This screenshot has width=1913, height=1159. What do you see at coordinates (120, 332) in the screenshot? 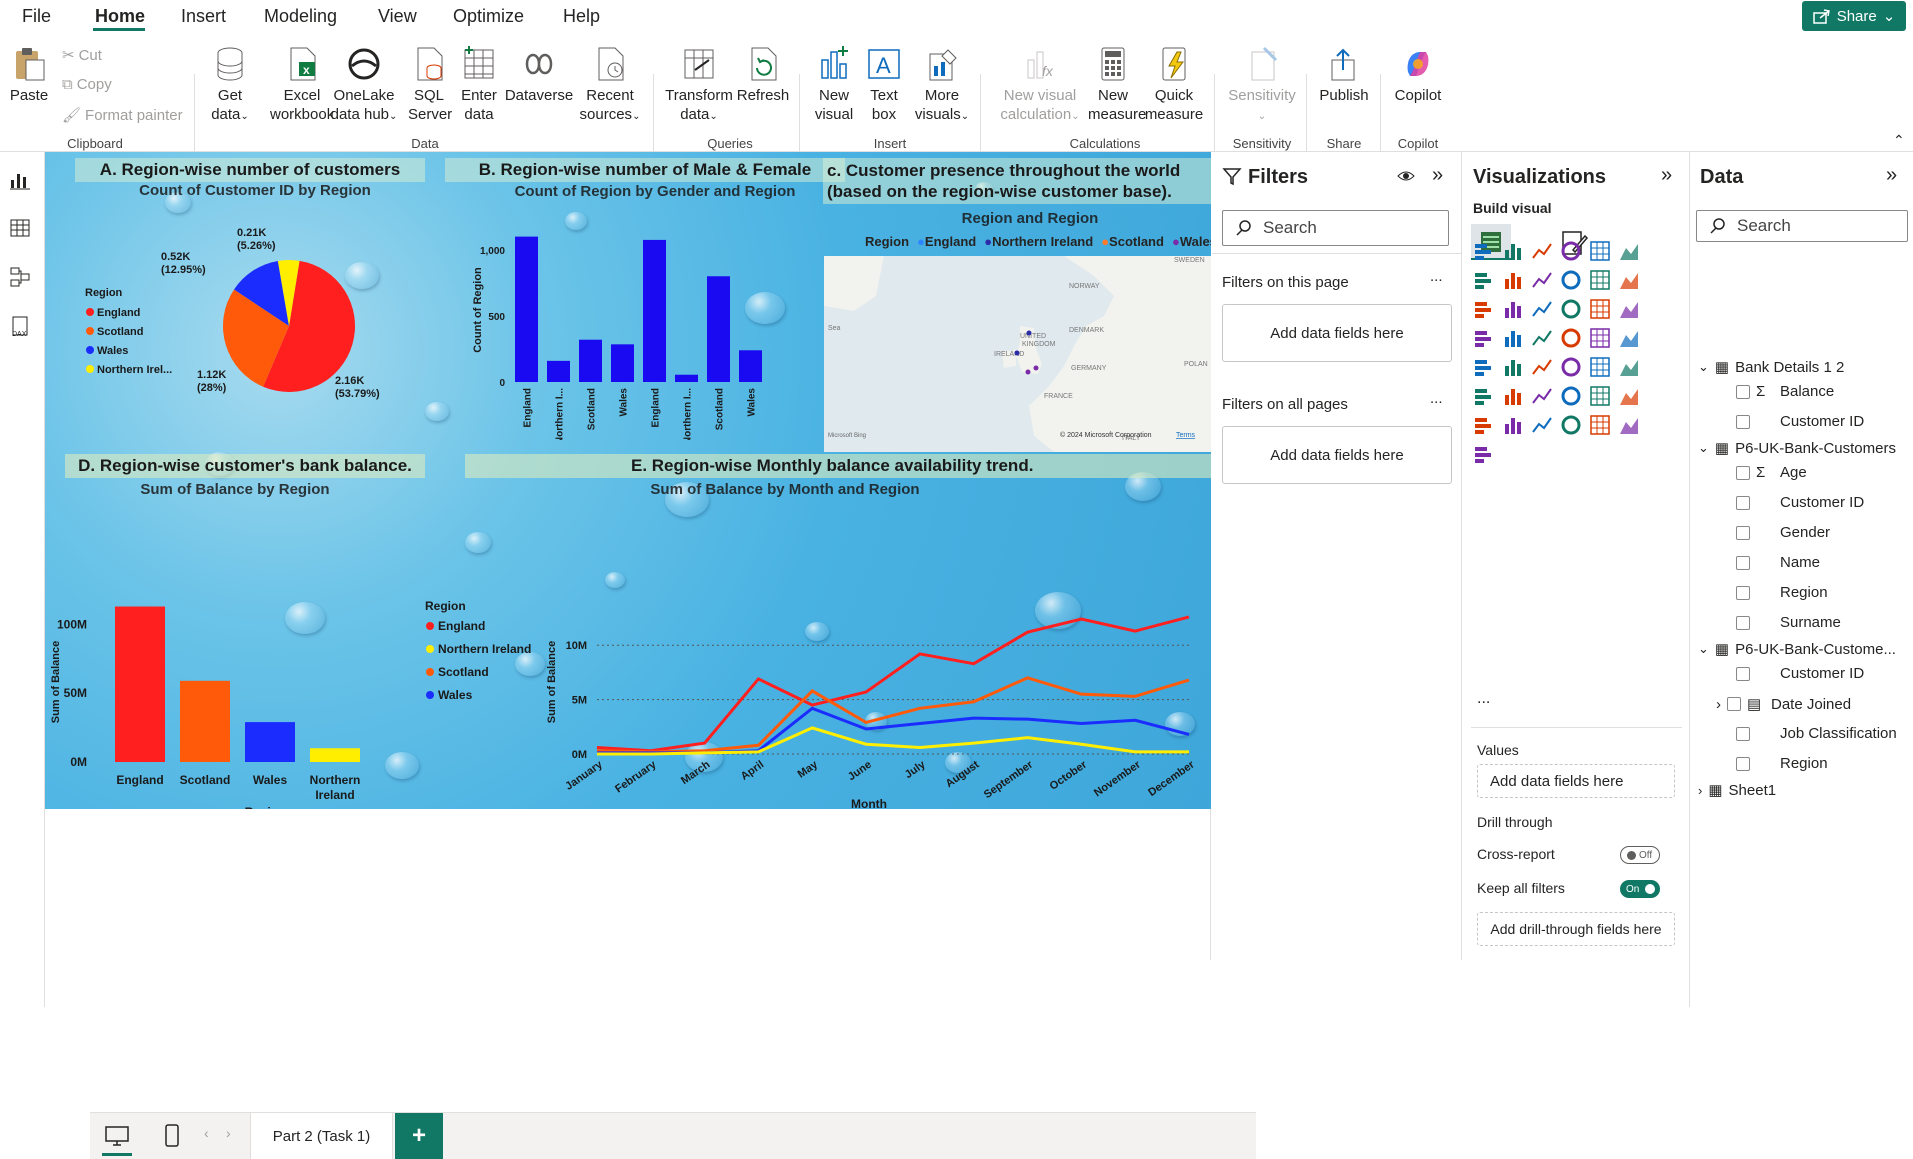
I see `pie-legend-item: Scotland` at bounding box center [120, 332].